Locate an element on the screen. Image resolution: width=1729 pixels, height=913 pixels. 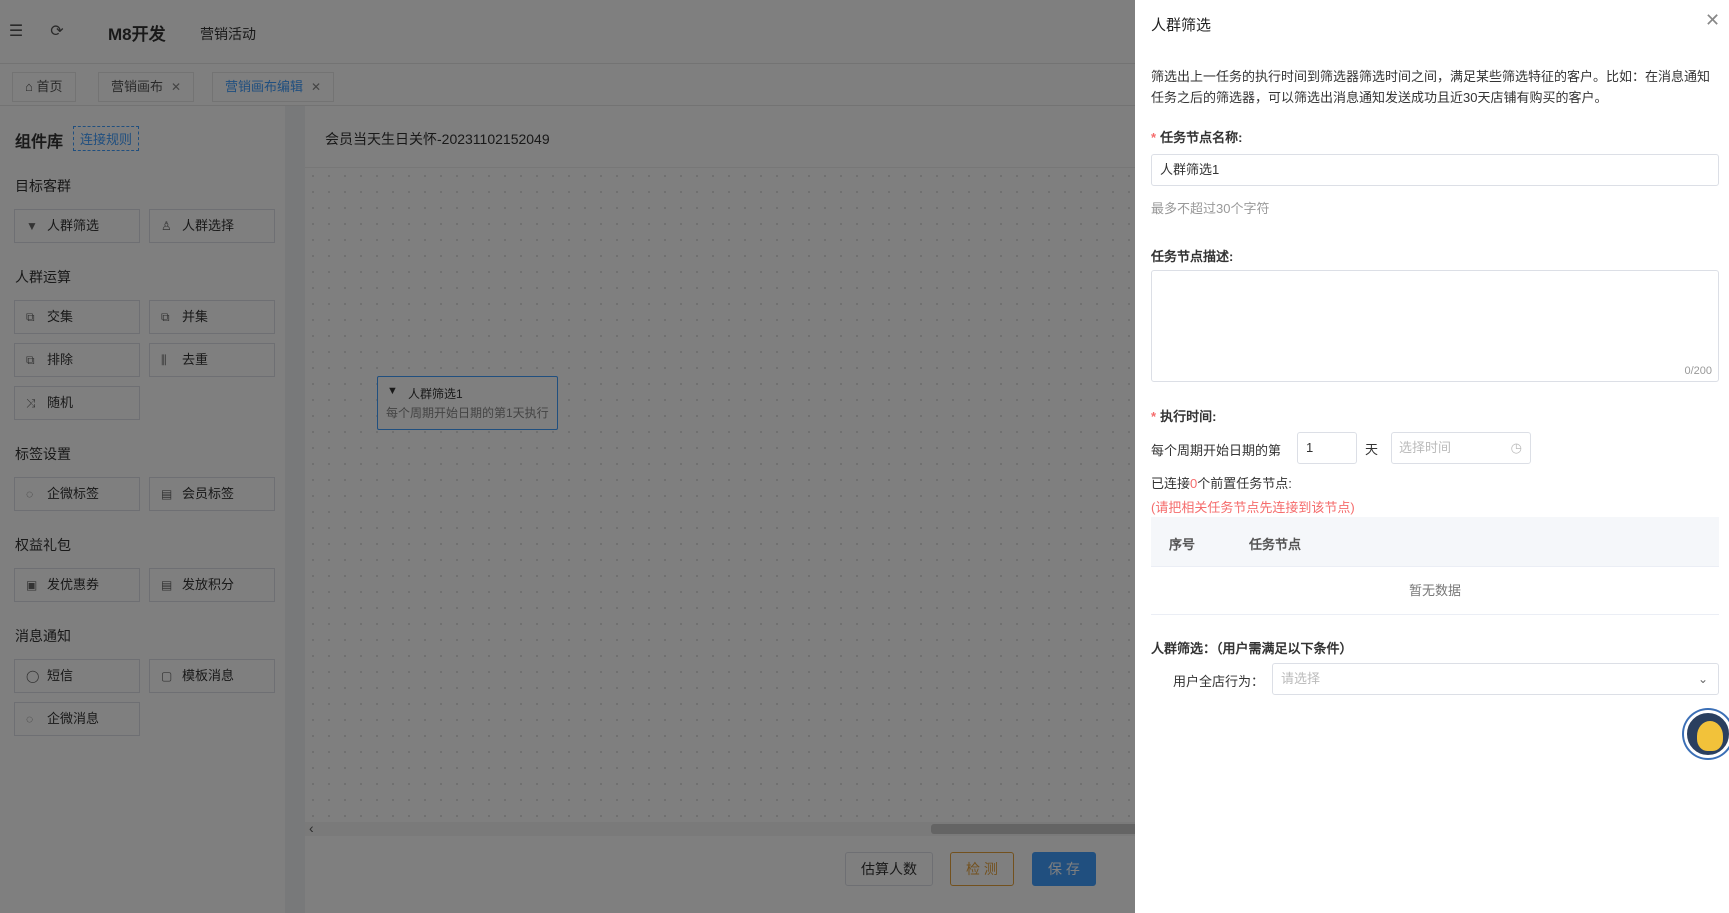
table-header: 序号 任务节点 is located at coordinates (1435, 542).